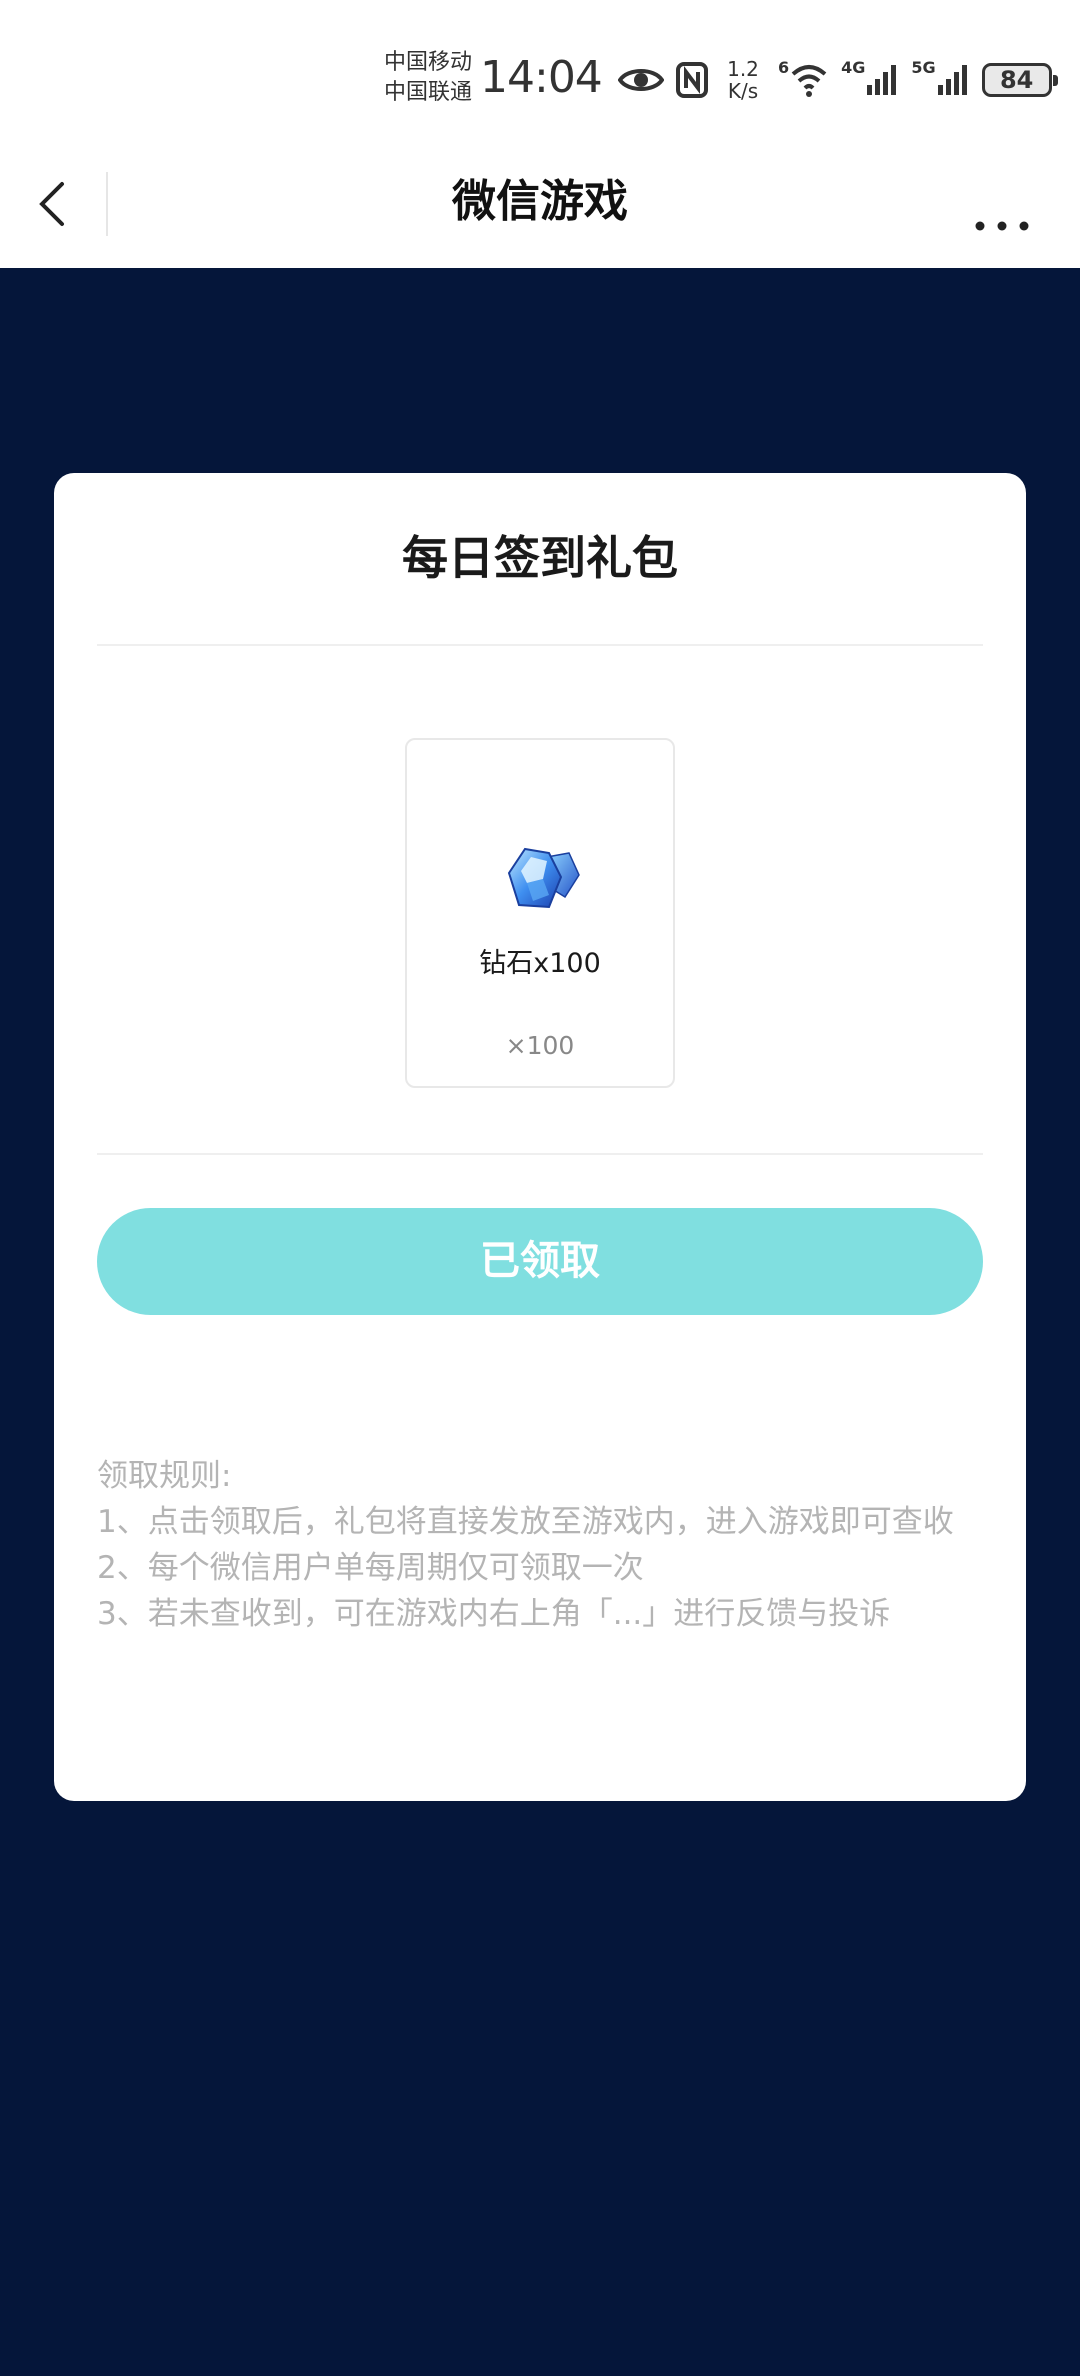  I want to click on signal-1-label: 4G, so click(853, 67).